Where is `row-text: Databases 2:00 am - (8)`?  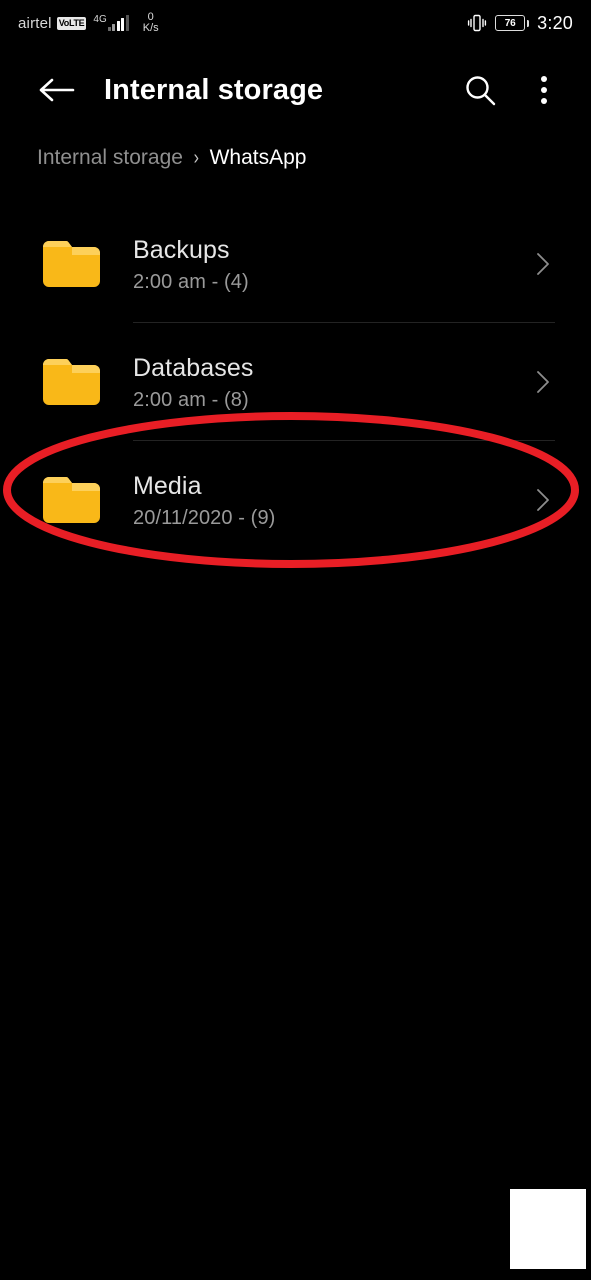 row-text: Databases 2:00 am - (8) is located at coordinates (193, 382).